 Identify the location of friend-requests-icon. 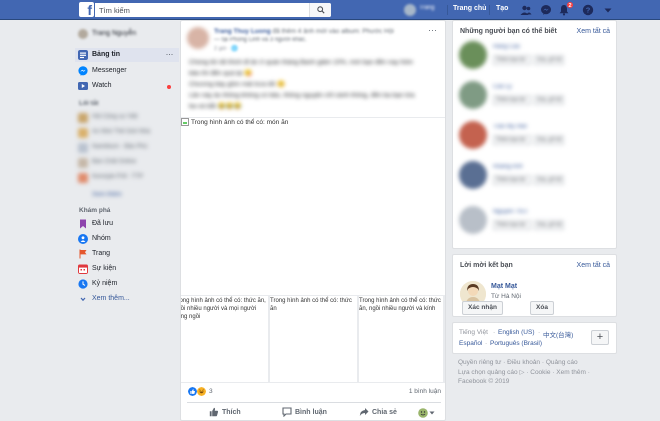
(526, 10).